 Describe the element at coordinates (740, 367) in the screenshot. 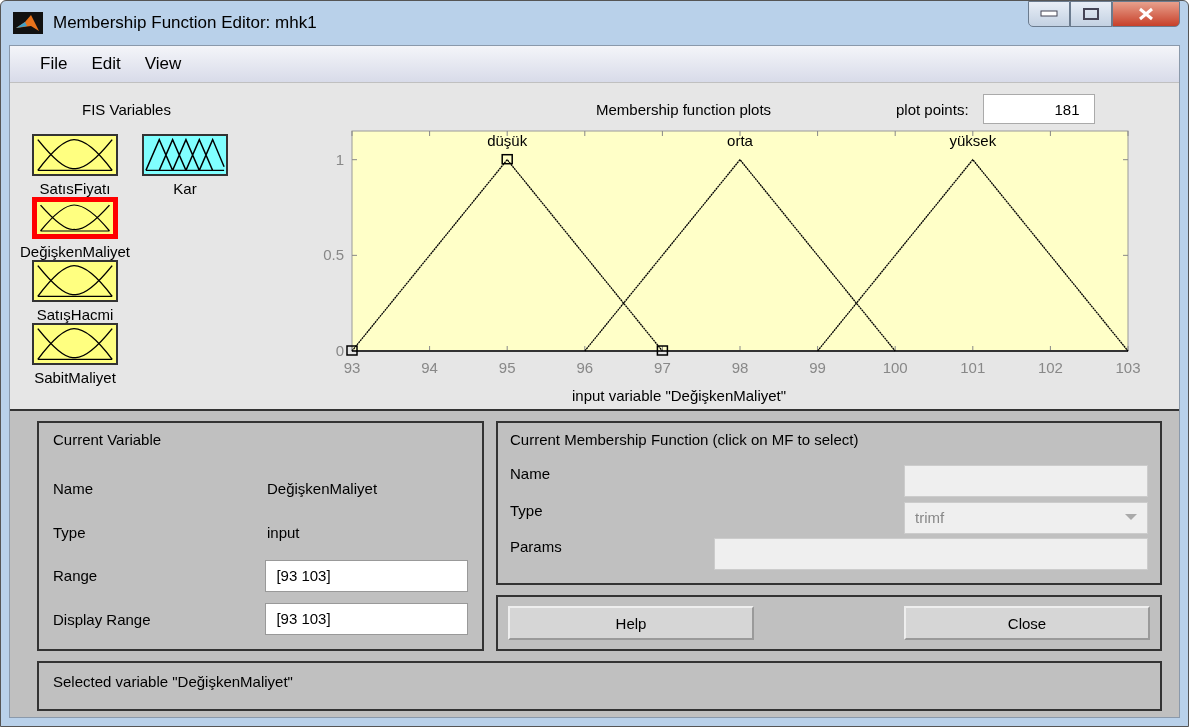

I see `x-tick-label: 98` at that location.